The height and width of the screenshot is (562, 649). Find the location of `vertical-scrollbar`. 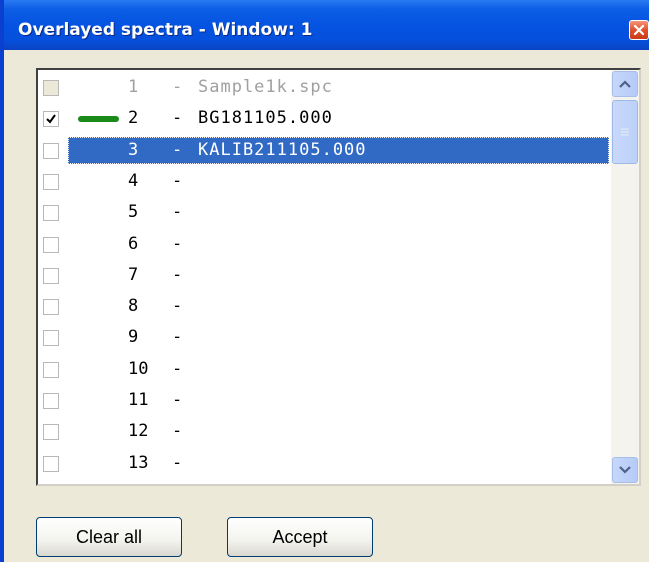

vertical-scrollbar is located at coordinates (625, 277).